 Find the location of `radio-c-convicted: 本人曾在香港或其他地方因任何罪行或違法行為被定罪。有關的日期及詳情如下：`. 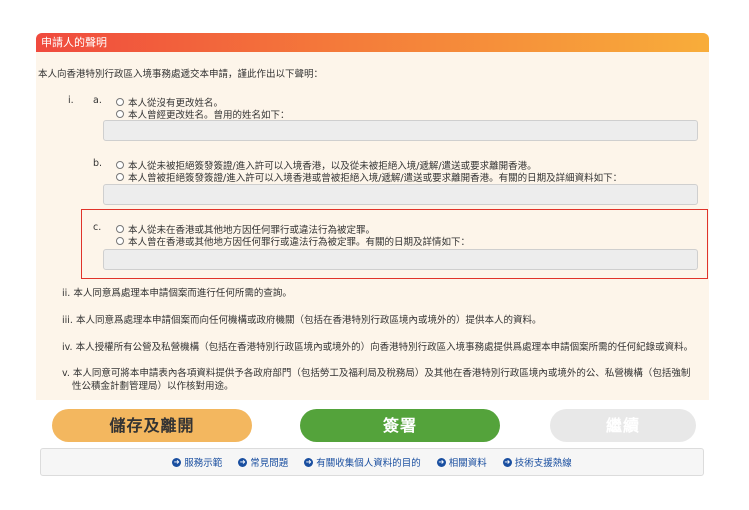

radio-c-convicted: 本人曾在香港或其他地方因任何罪行或違法行為被定罪。有關的日期及詳情如下： is located at coordinates (293, 241).